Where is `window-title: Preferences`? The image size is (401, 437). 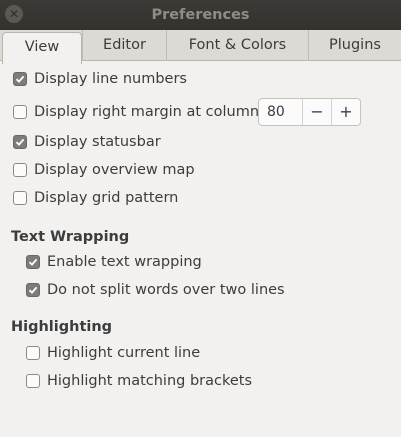
window-title: Preferences is located at coordinates (200, 15).